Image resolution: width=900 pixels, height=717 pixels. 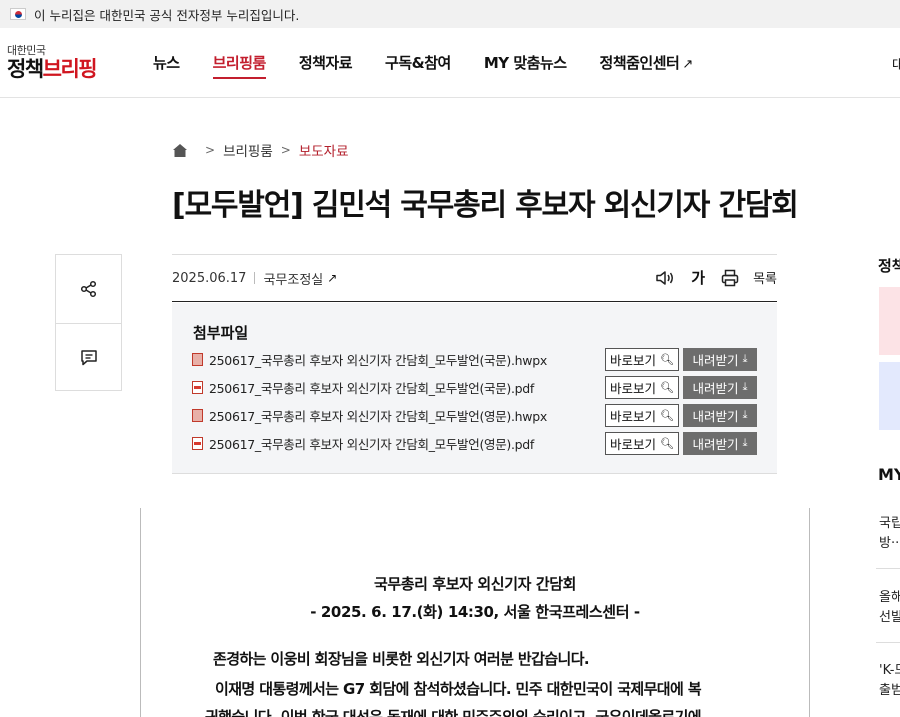 I want to click on nav-policy-data: 정책자료, so click(x=326, y=65).